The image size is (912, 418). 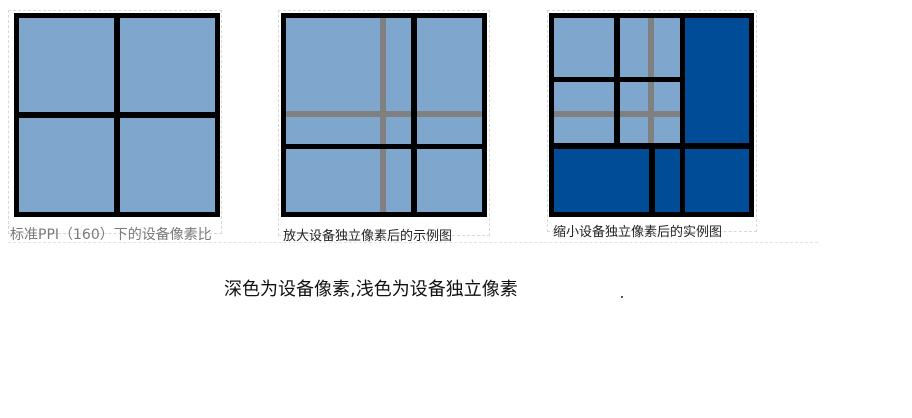 What do you see at coordinates (368, 236) in the screenshot?
I see `caption-enlarged: 放大设备独立像素后的示例图` at bounding box center [368, 236].